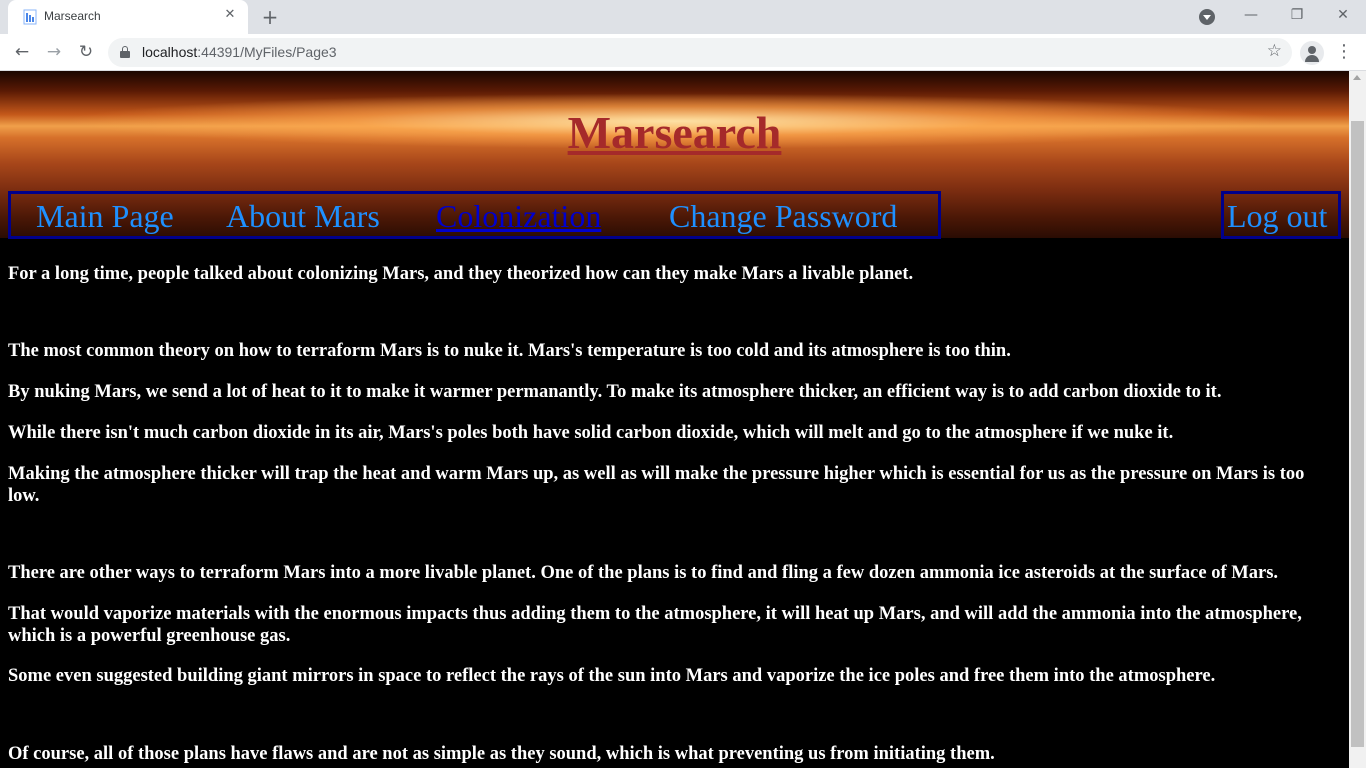 The image size is (1366, 768). I want to click on nav-colonization: Colonization, so click(518, 216).